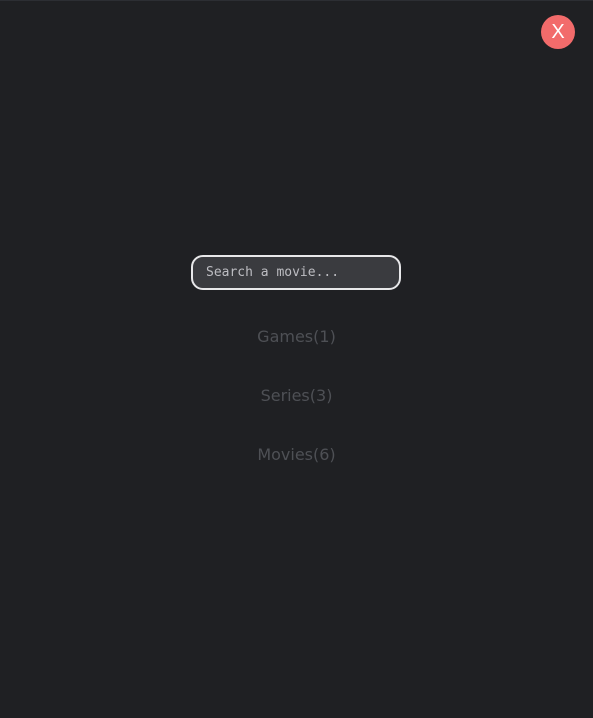 This screenshot has width=593, height=718. What do you see at coordinates (297, 337) in the screenshot?
I see `category-games: Games(1)` at bounding box center [297, 337].